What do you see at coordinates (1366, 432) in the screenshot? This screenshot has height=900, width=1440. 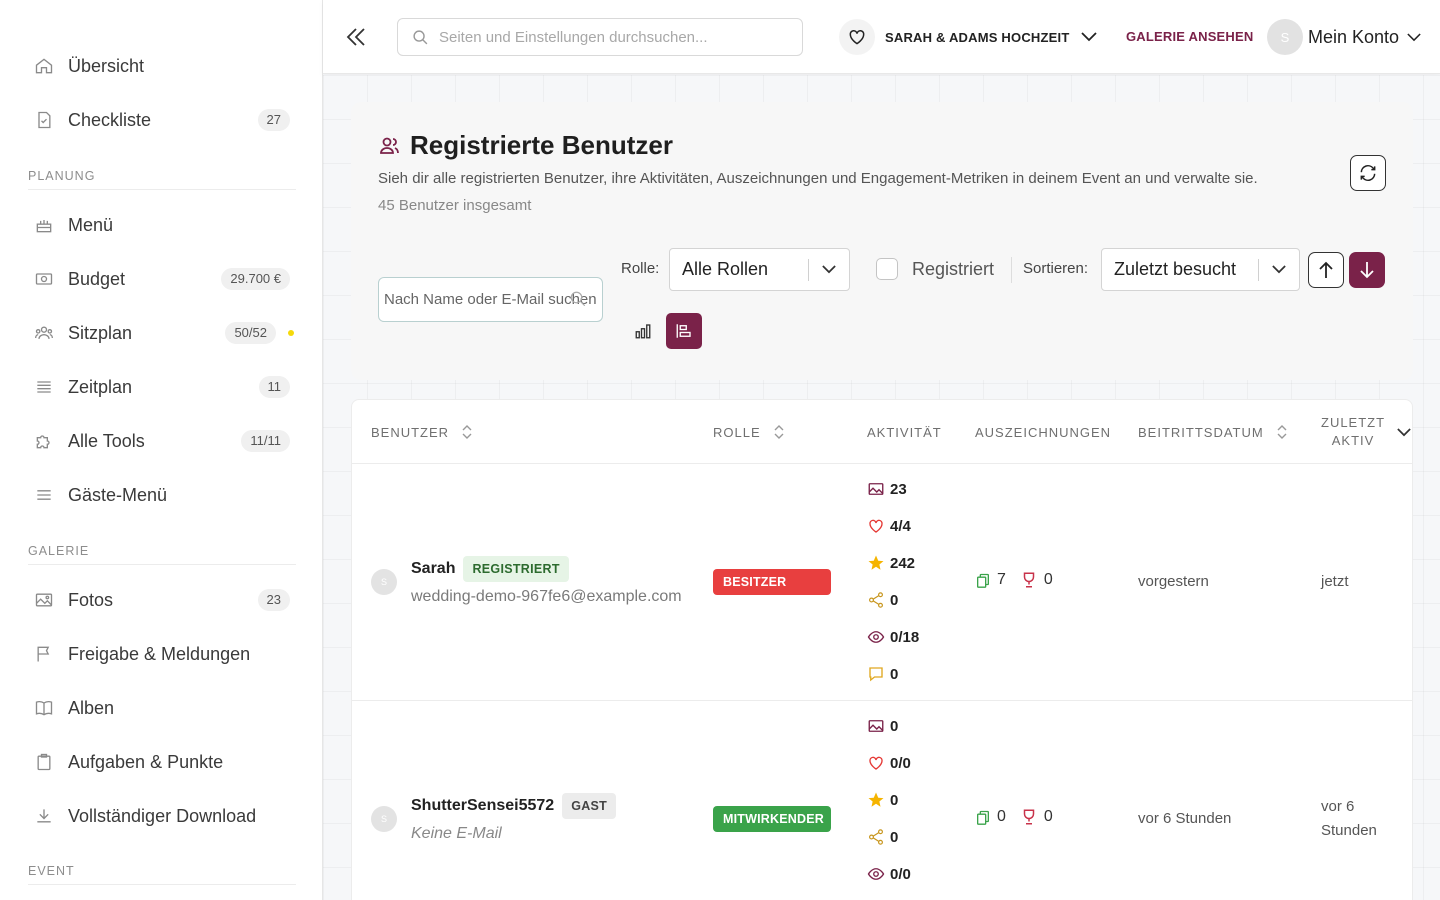 I see `column-header-last-active: ZULETZT AKTIV` at bounding box center [1366, 432].